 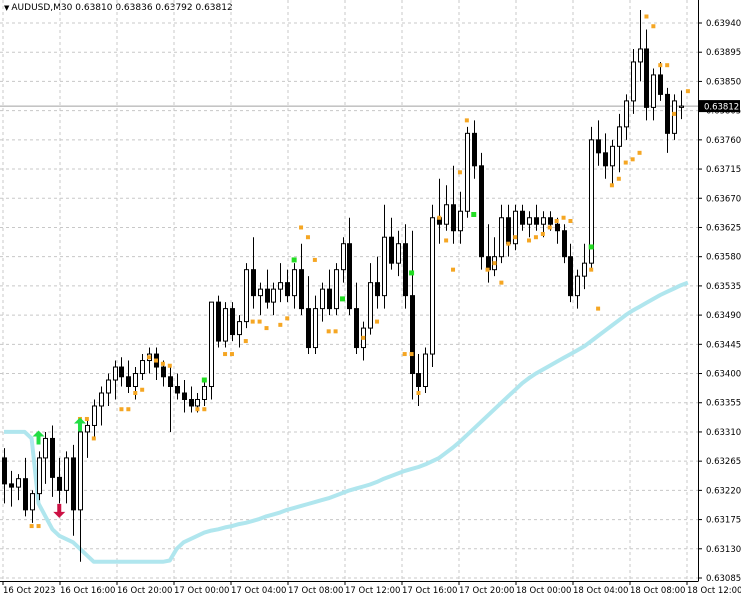 What do you see at coordinates (723, 433) in the screenshot?
I see `price-label: 0.63310` at bounding box center [723, 433].